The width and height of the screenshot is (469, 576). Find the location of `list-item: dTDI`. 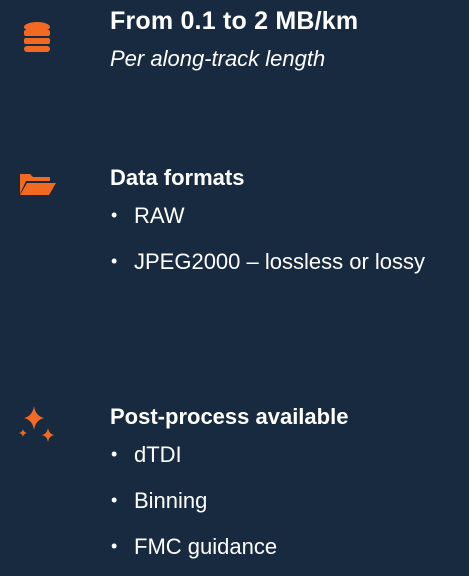

list-item: dTDI is located at coordinates (284, 454).